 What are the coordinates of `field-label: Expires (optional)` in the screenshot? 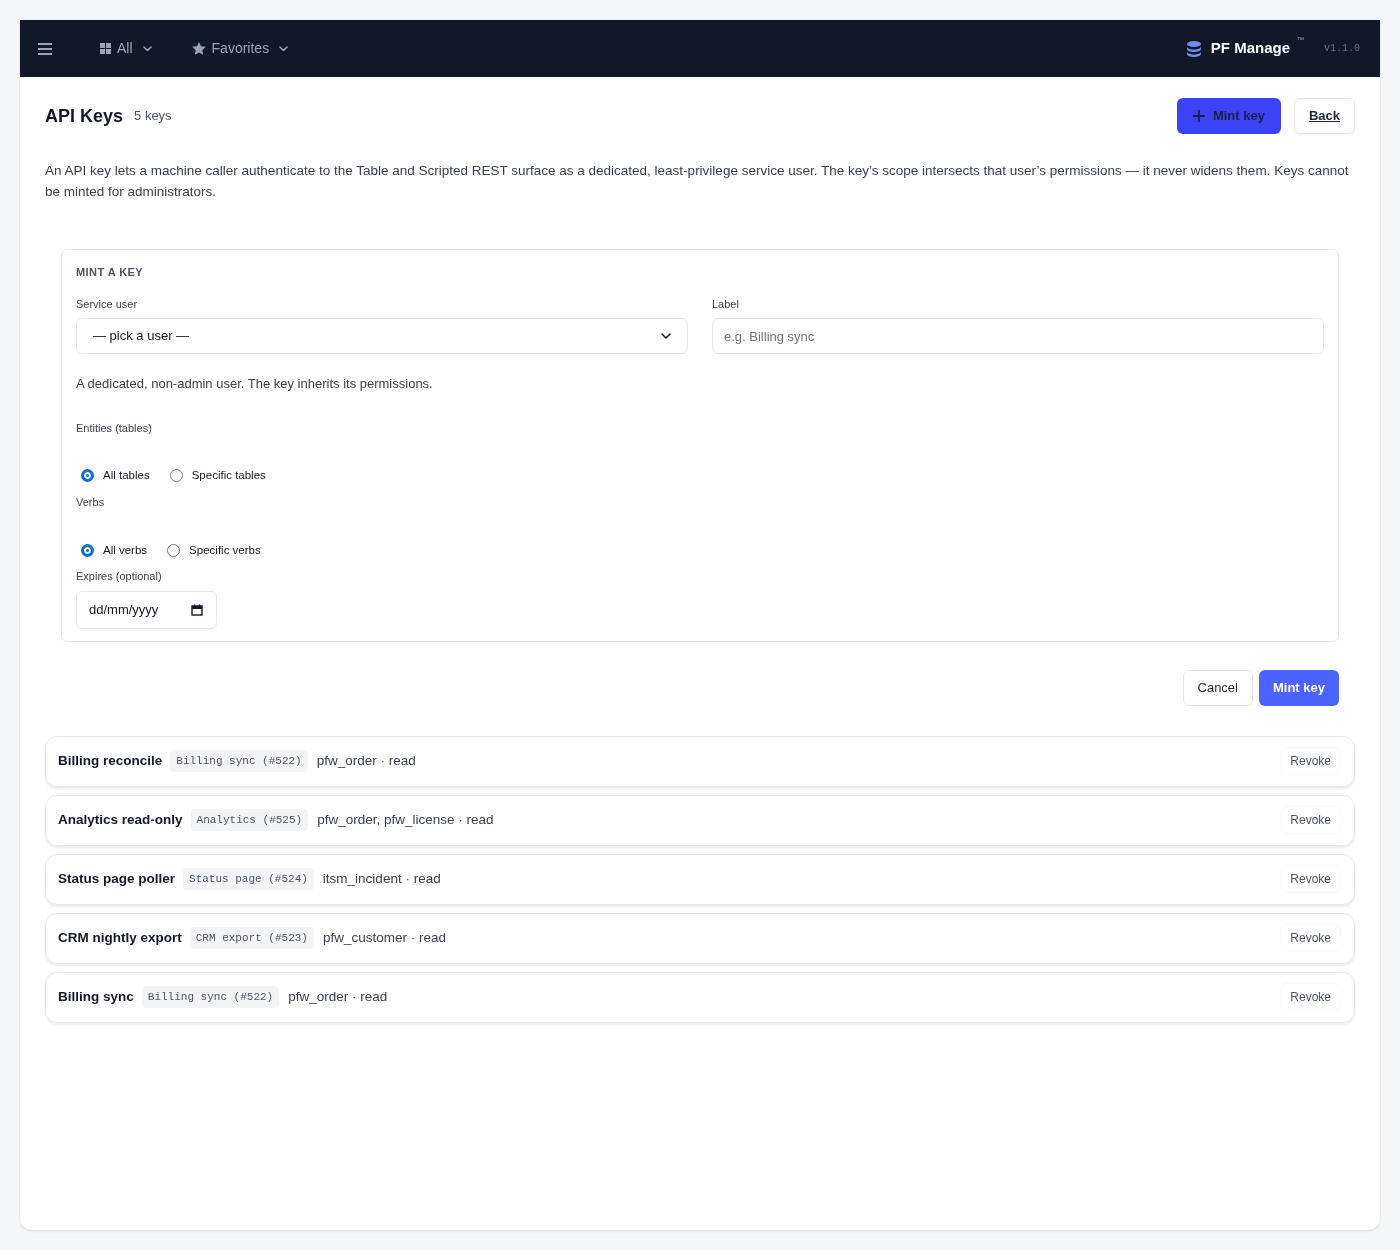 It's located at (119, 576).